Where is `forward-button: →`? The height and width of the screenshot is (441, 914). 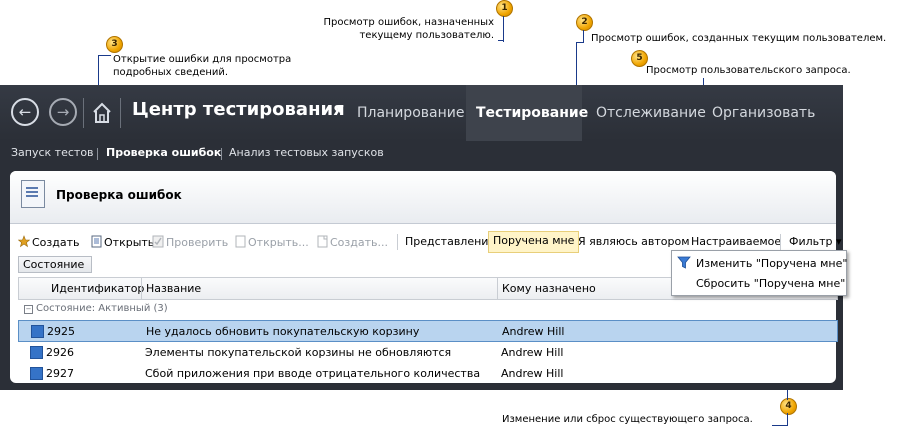
forward-button: → is located at coordinates (63, 112).